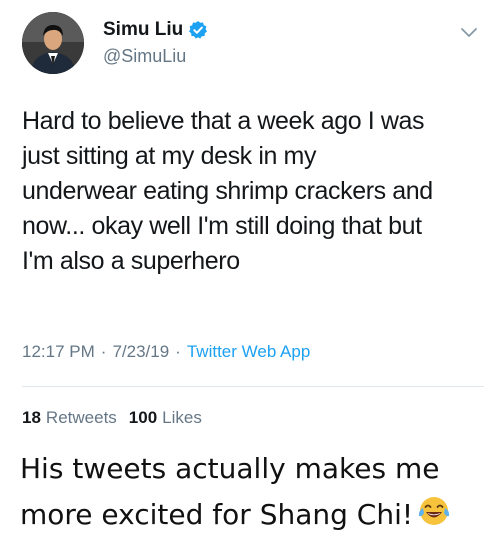 The image size is (500, 553). What do you see at coordinates (143, 30) in the screenshot?
I see `display-name: Simu Liu` at bounding box center [143, 30].